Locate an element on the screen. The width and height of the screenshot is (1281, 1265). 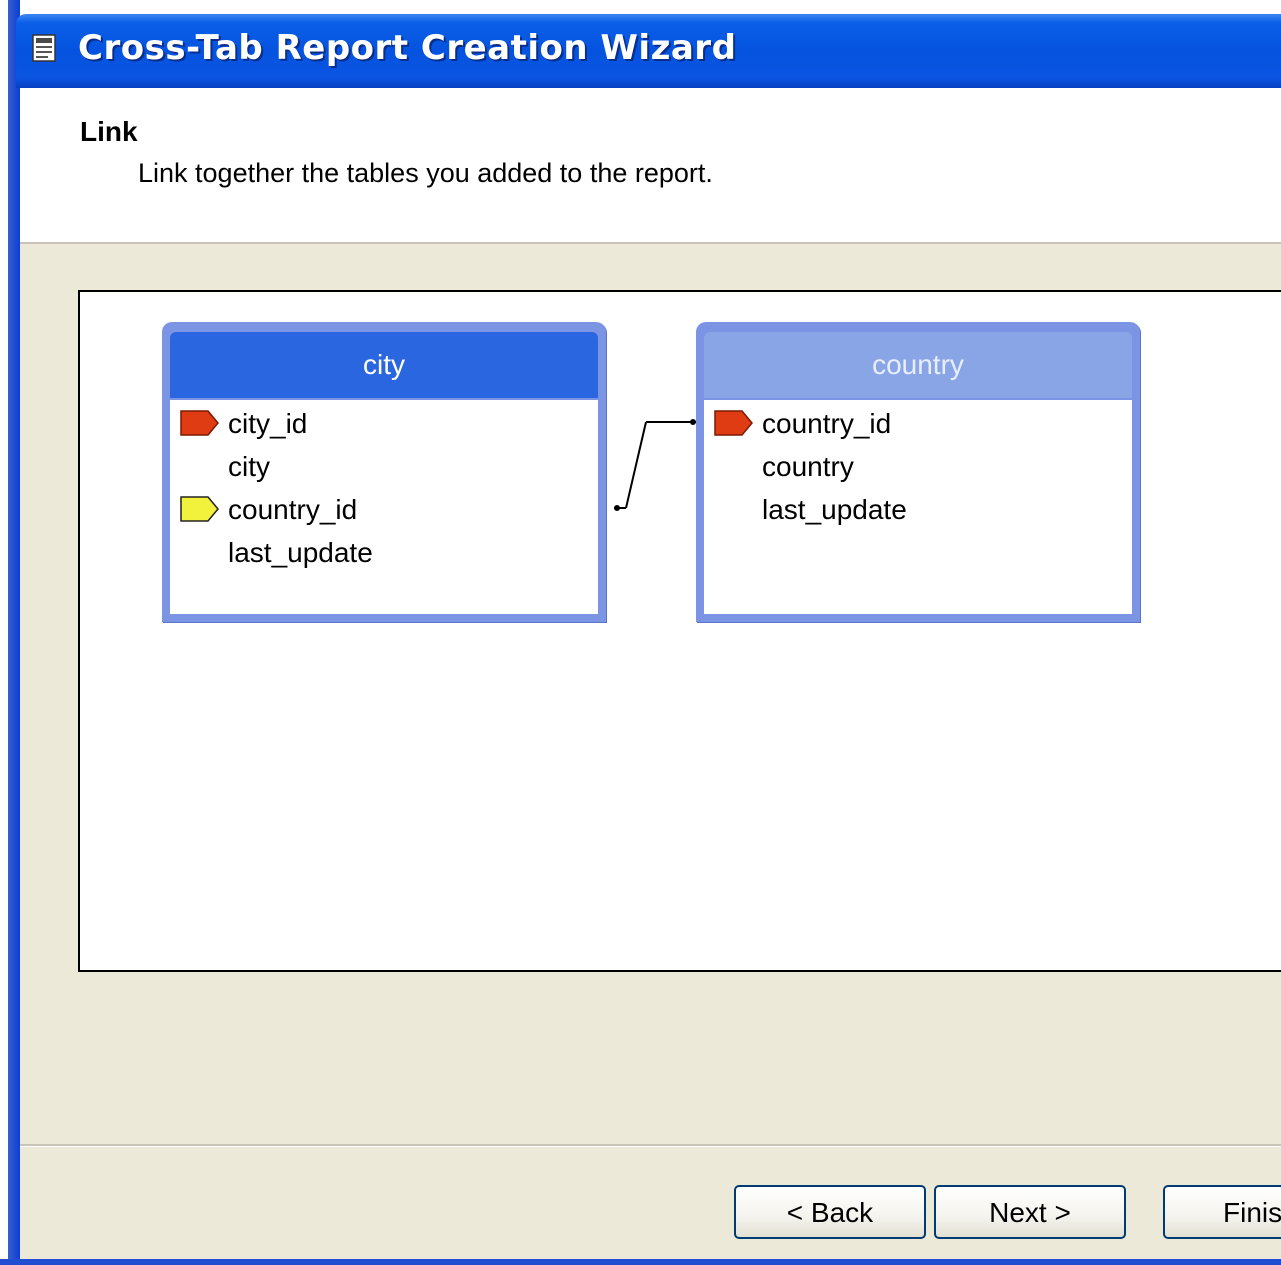
table-country-fields: country_id country last_update is located at coordinates (918, 507).